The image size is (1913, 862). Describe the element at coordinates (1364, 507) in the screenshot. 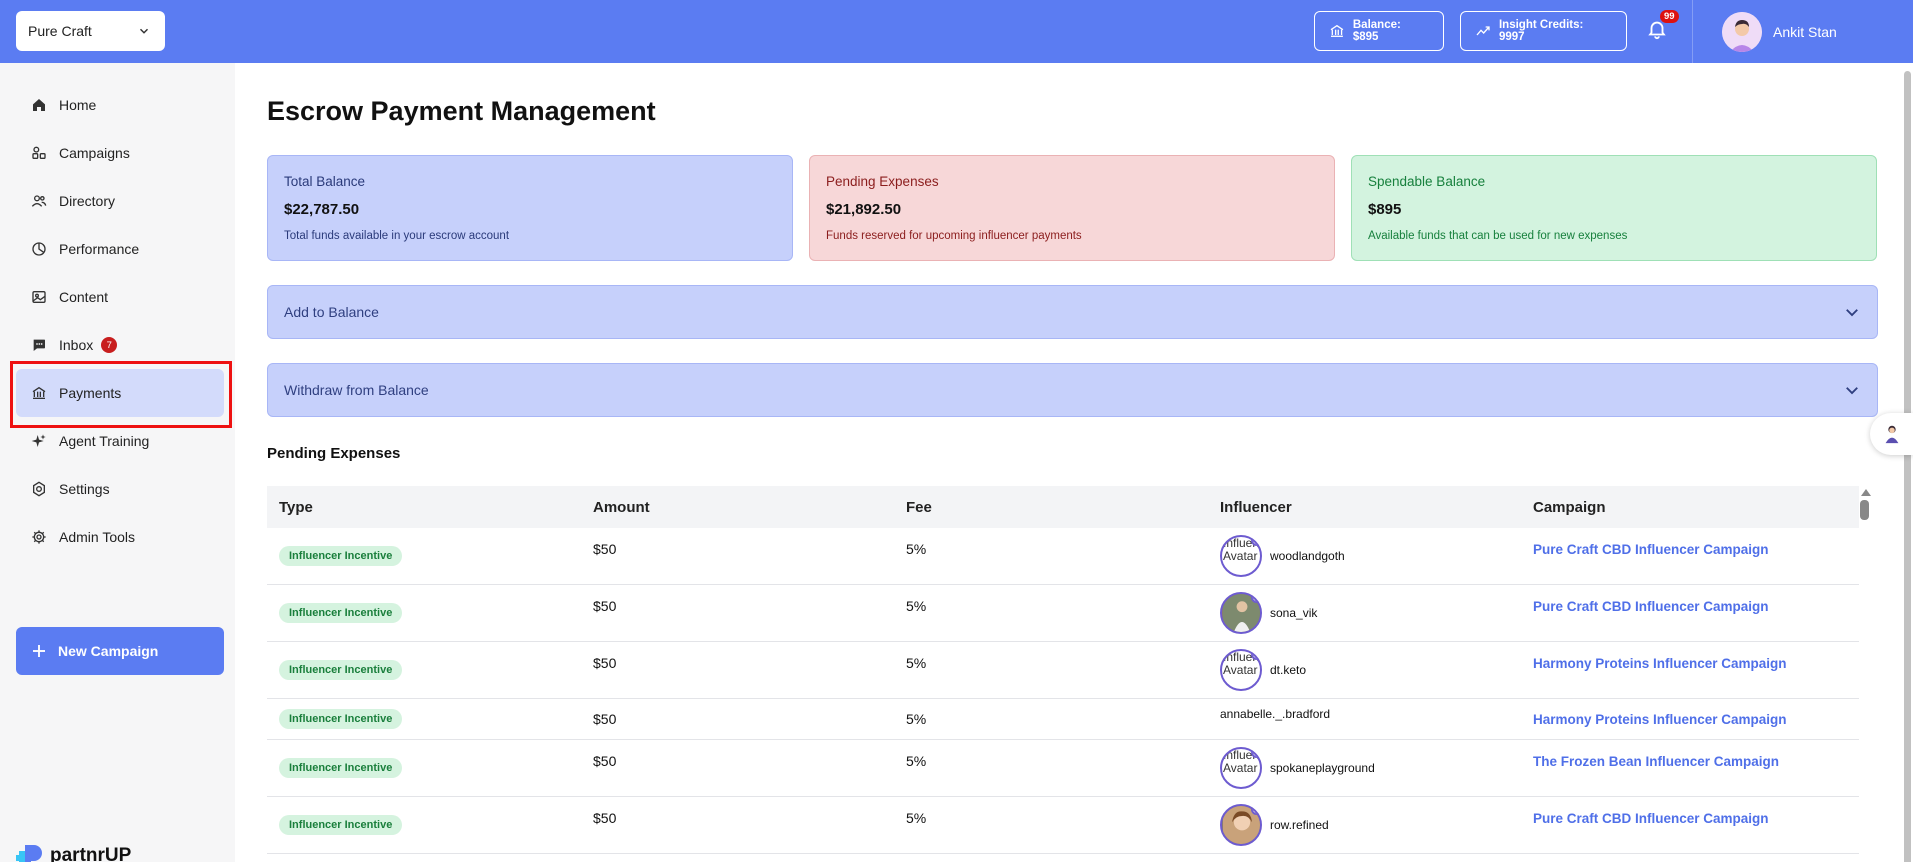

I see `column-header-influencer: Influencer` at that location.